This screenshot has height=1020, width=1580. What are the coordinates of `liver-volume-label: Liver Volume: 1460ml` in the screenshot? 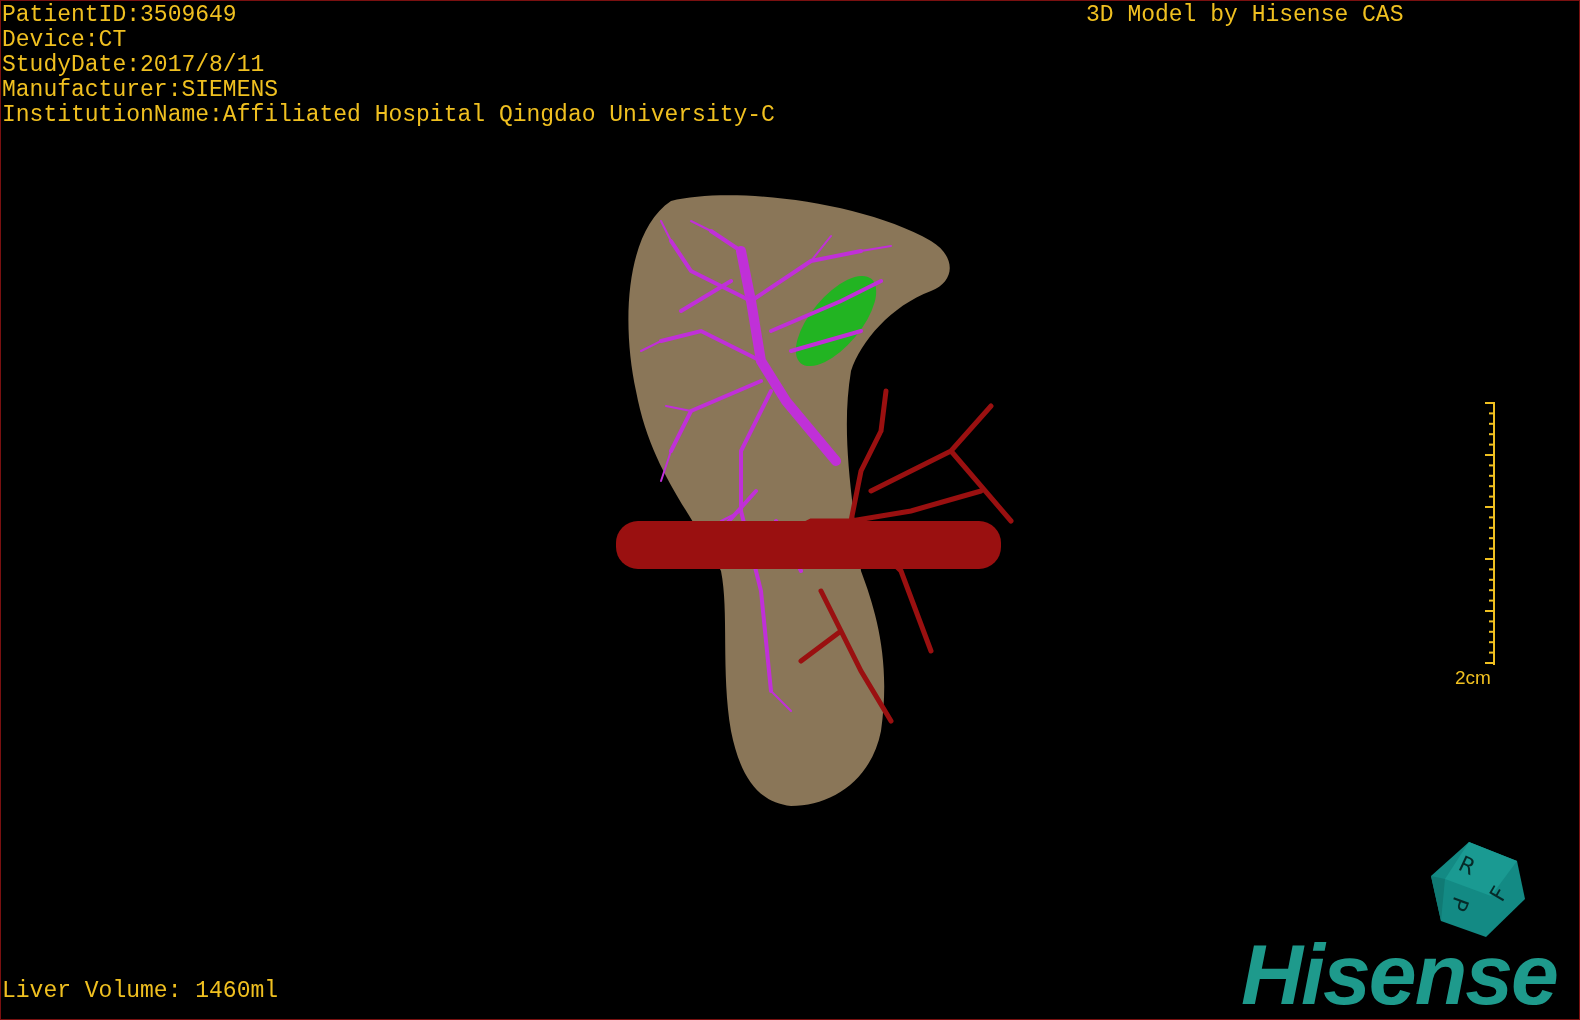 It's located at (140, 991).